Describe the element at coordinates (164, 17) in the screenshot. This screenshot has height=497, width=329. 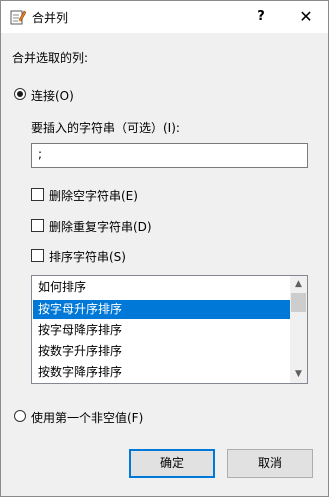
I see `title-bar: 合并列 ? ✕` at that location.